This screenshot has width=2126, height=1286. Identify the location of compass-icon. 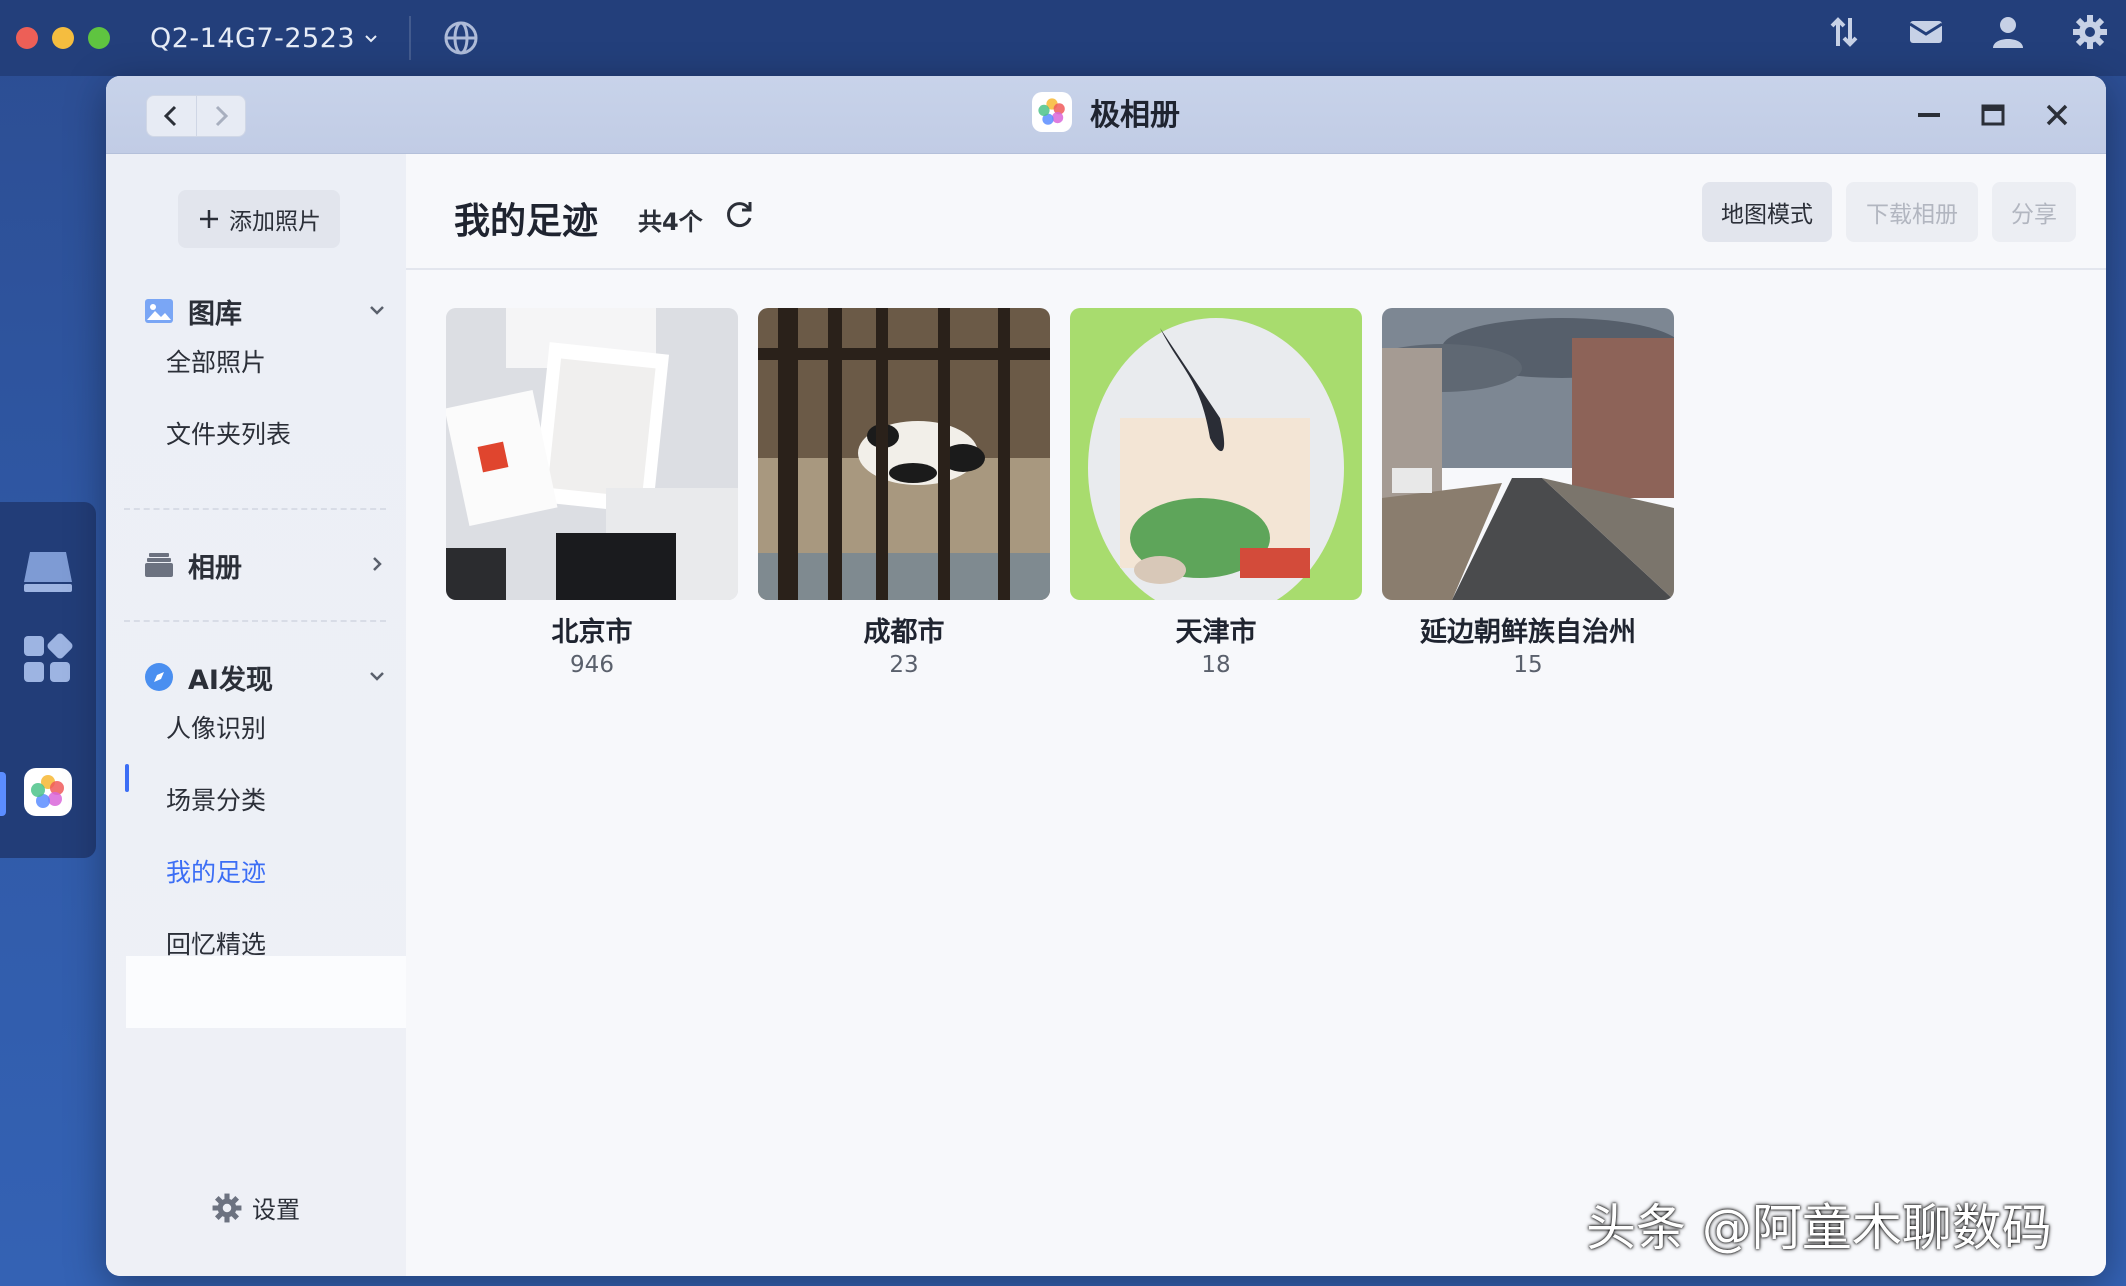
(159, 677).